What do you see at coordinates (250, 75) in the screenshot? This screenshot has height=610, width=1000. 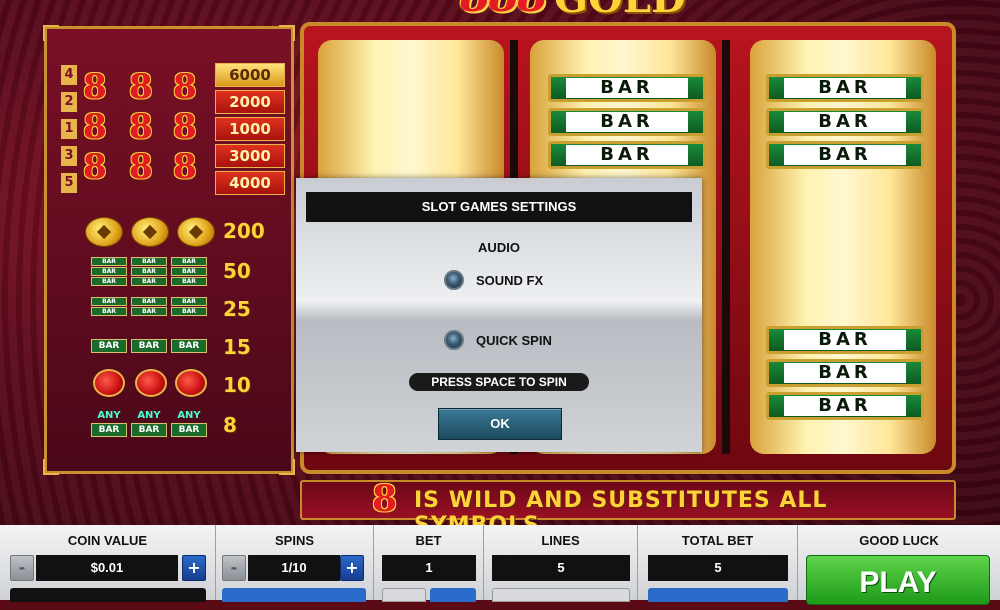 I see `line-win-value: 6000` at bounding box center [250, 75].